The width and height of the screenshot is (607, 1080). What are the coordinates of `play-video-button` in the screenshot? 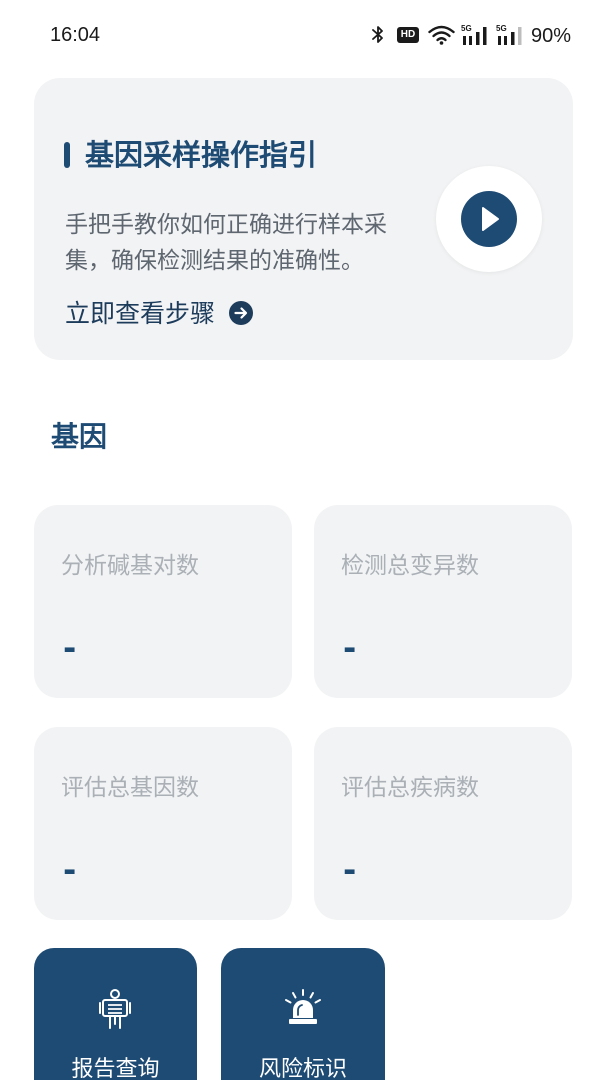 It's located at (489, 219).